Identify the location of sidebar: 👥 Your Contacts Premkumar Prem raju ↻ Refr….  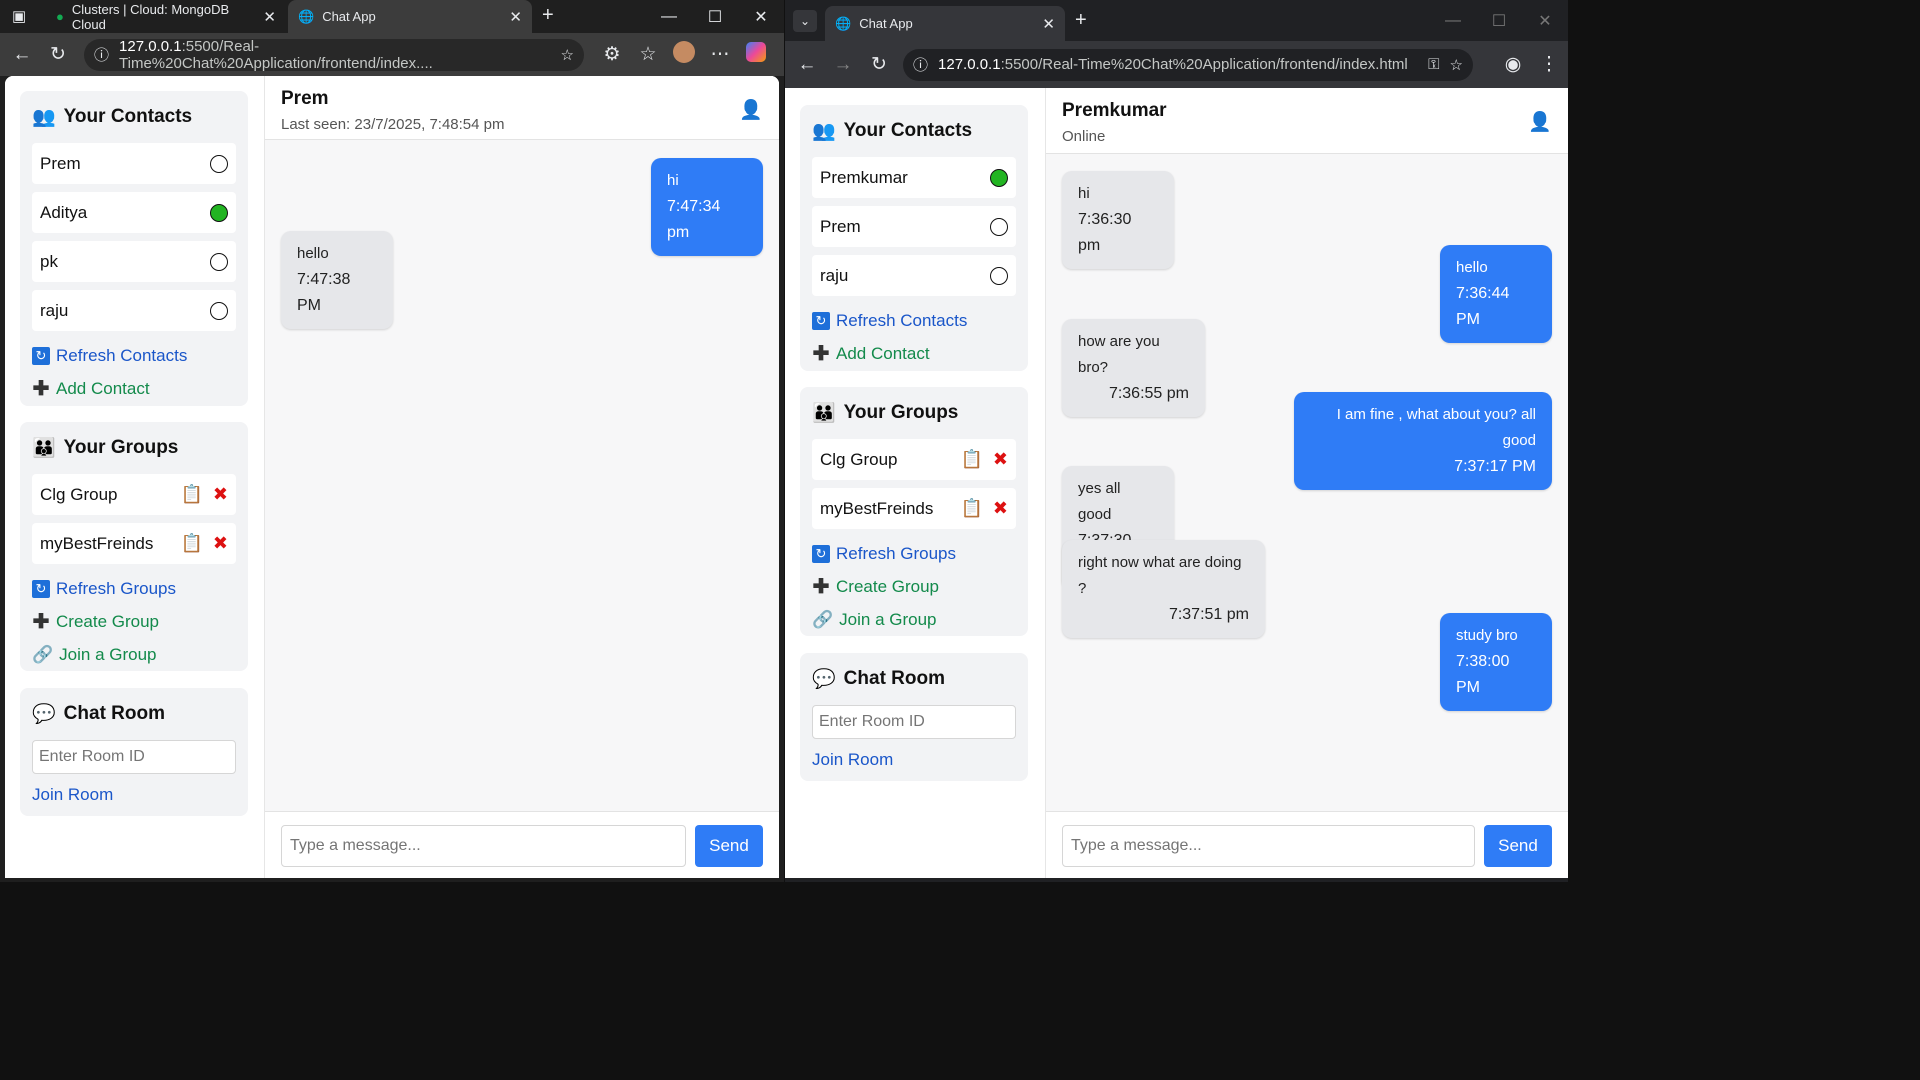
(915, 483).